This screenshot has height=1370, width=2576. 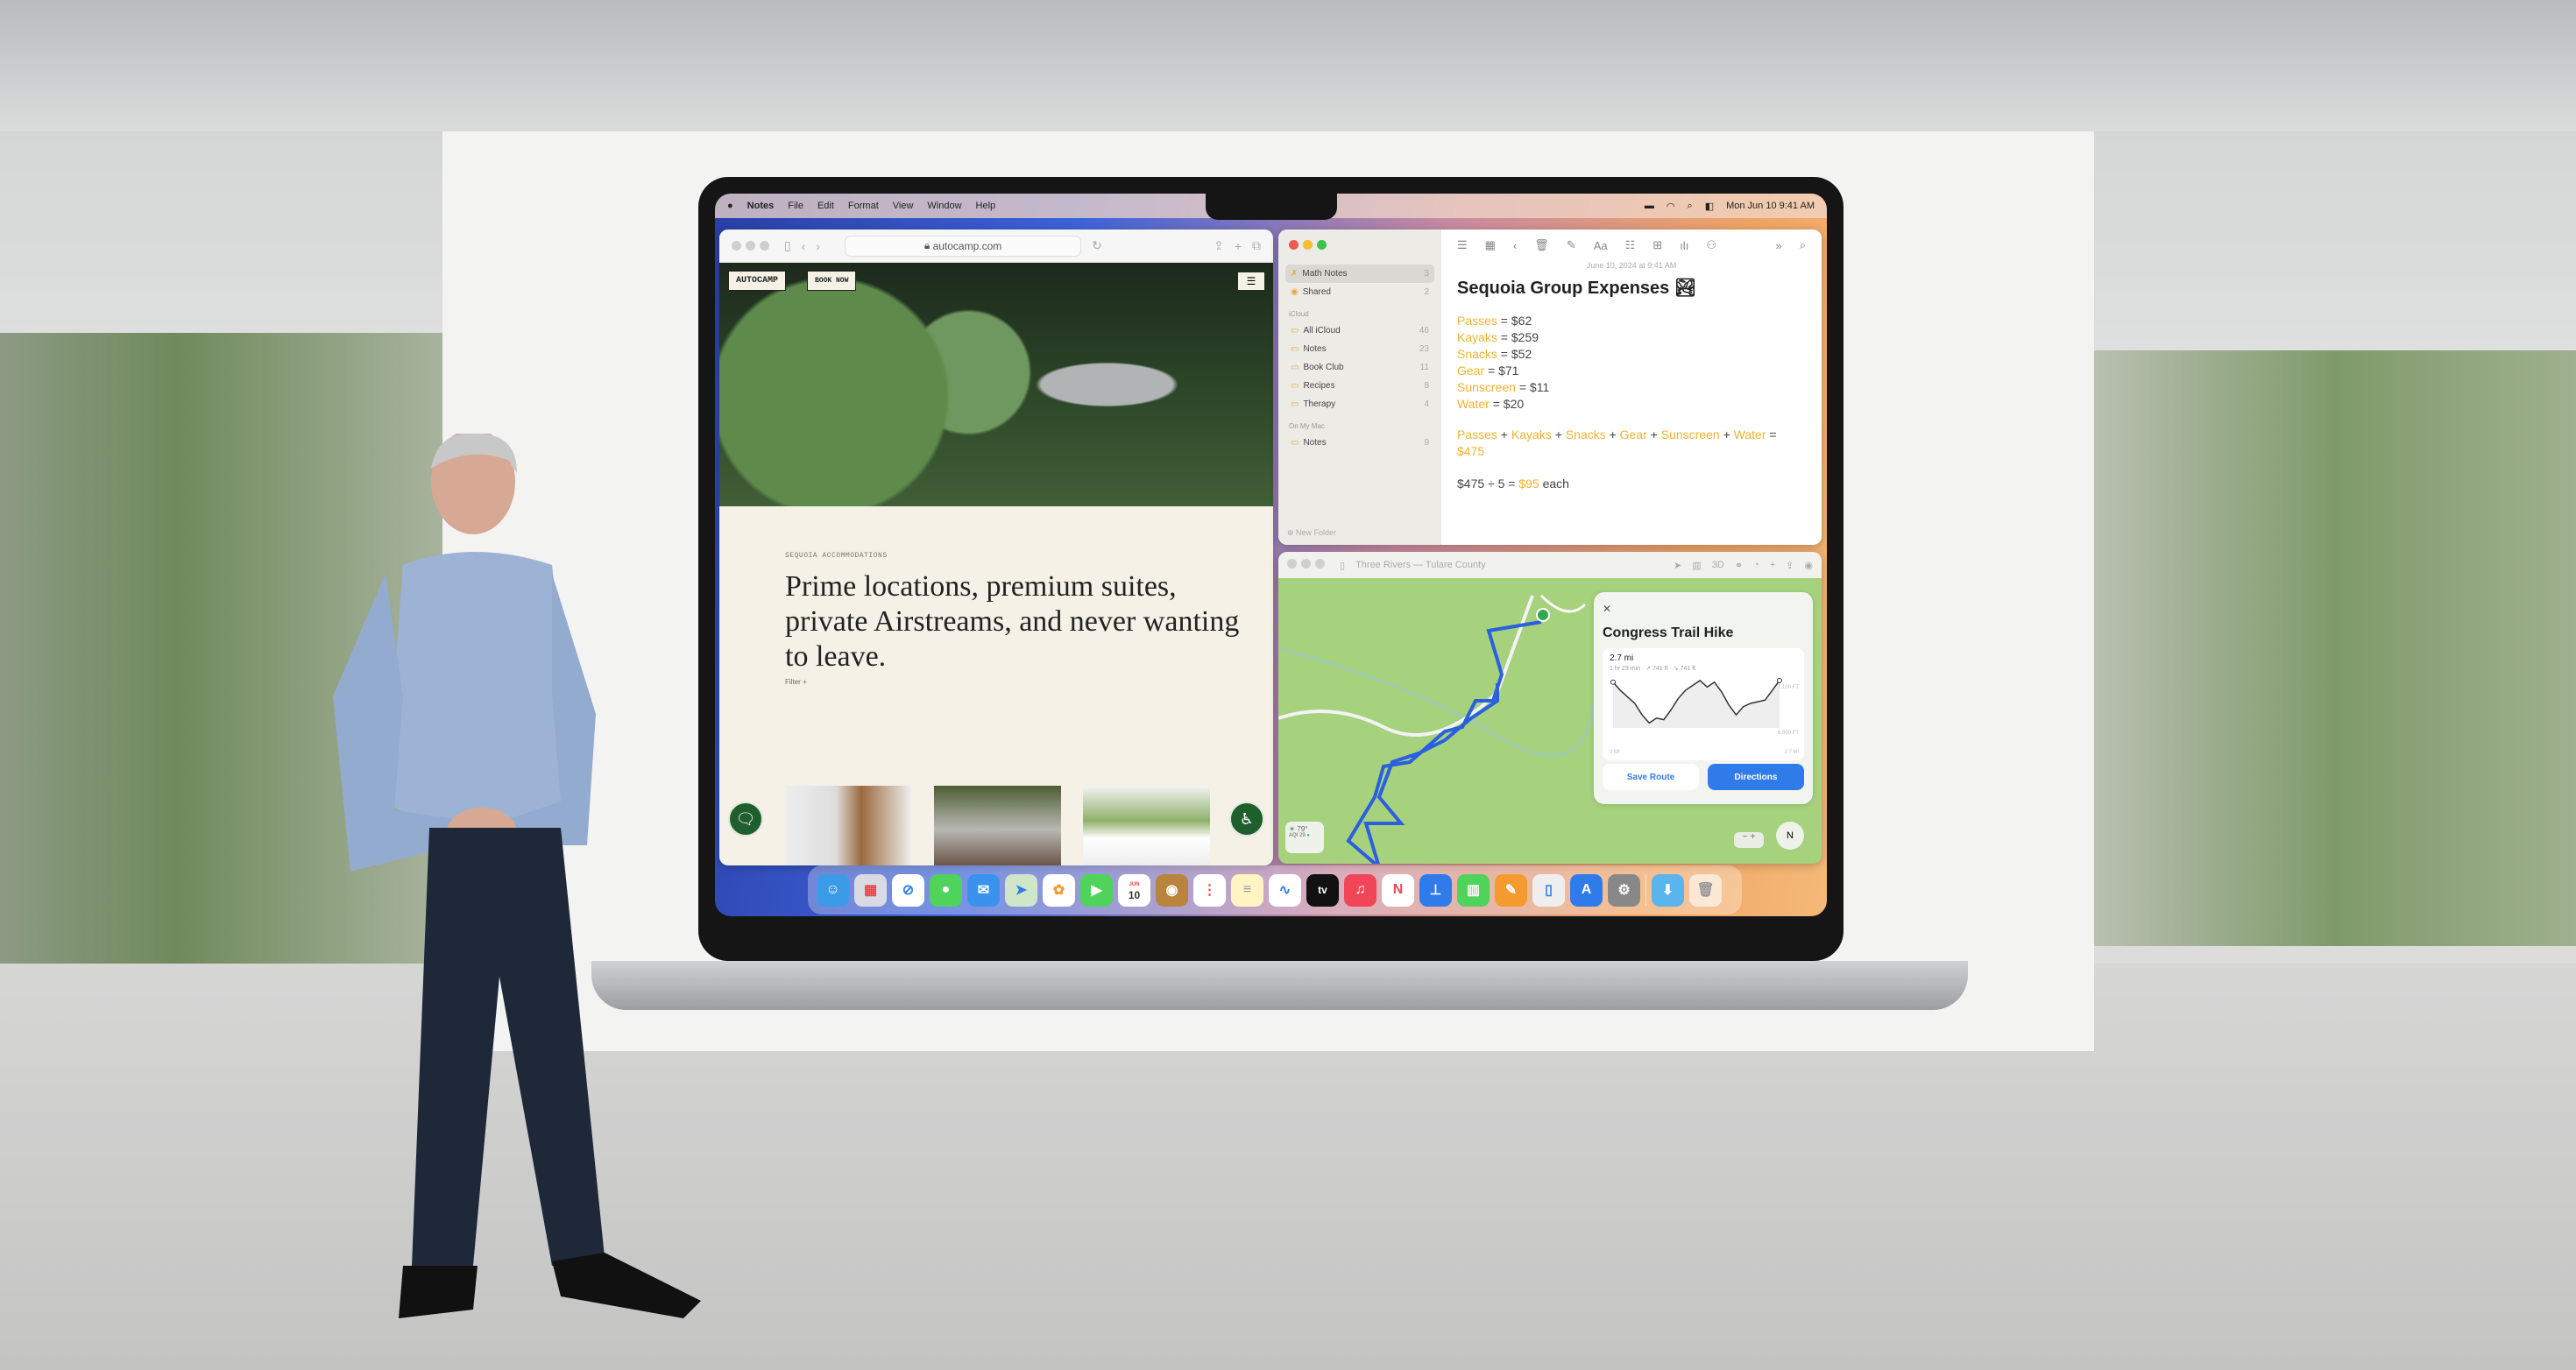 What do you see at coordinates (1359, 404) in the screenshot?
I see `sidebar-folder-item: ▭ Therapy 4` at bounding box center [1359, 404].